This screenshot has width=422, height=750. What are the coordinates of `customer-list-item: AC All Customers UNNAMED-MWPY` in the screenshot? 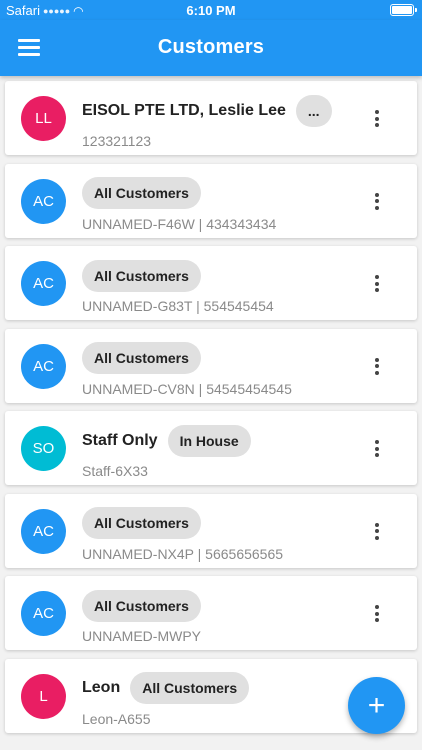 It's located at (211, 613).